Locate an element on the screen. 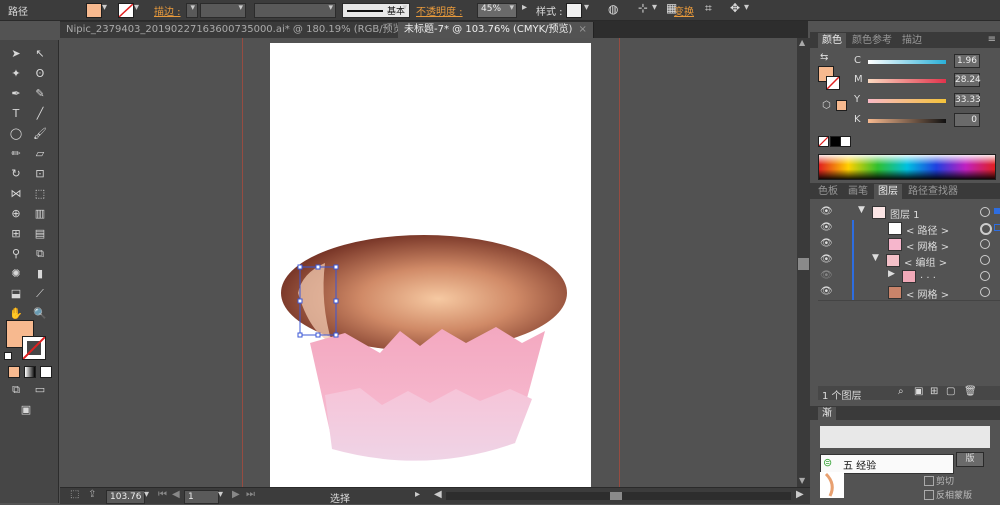 This screenshot has height=505, width=1000. slice-tool-icon: ⟋ is located at coordinates (40, 294).